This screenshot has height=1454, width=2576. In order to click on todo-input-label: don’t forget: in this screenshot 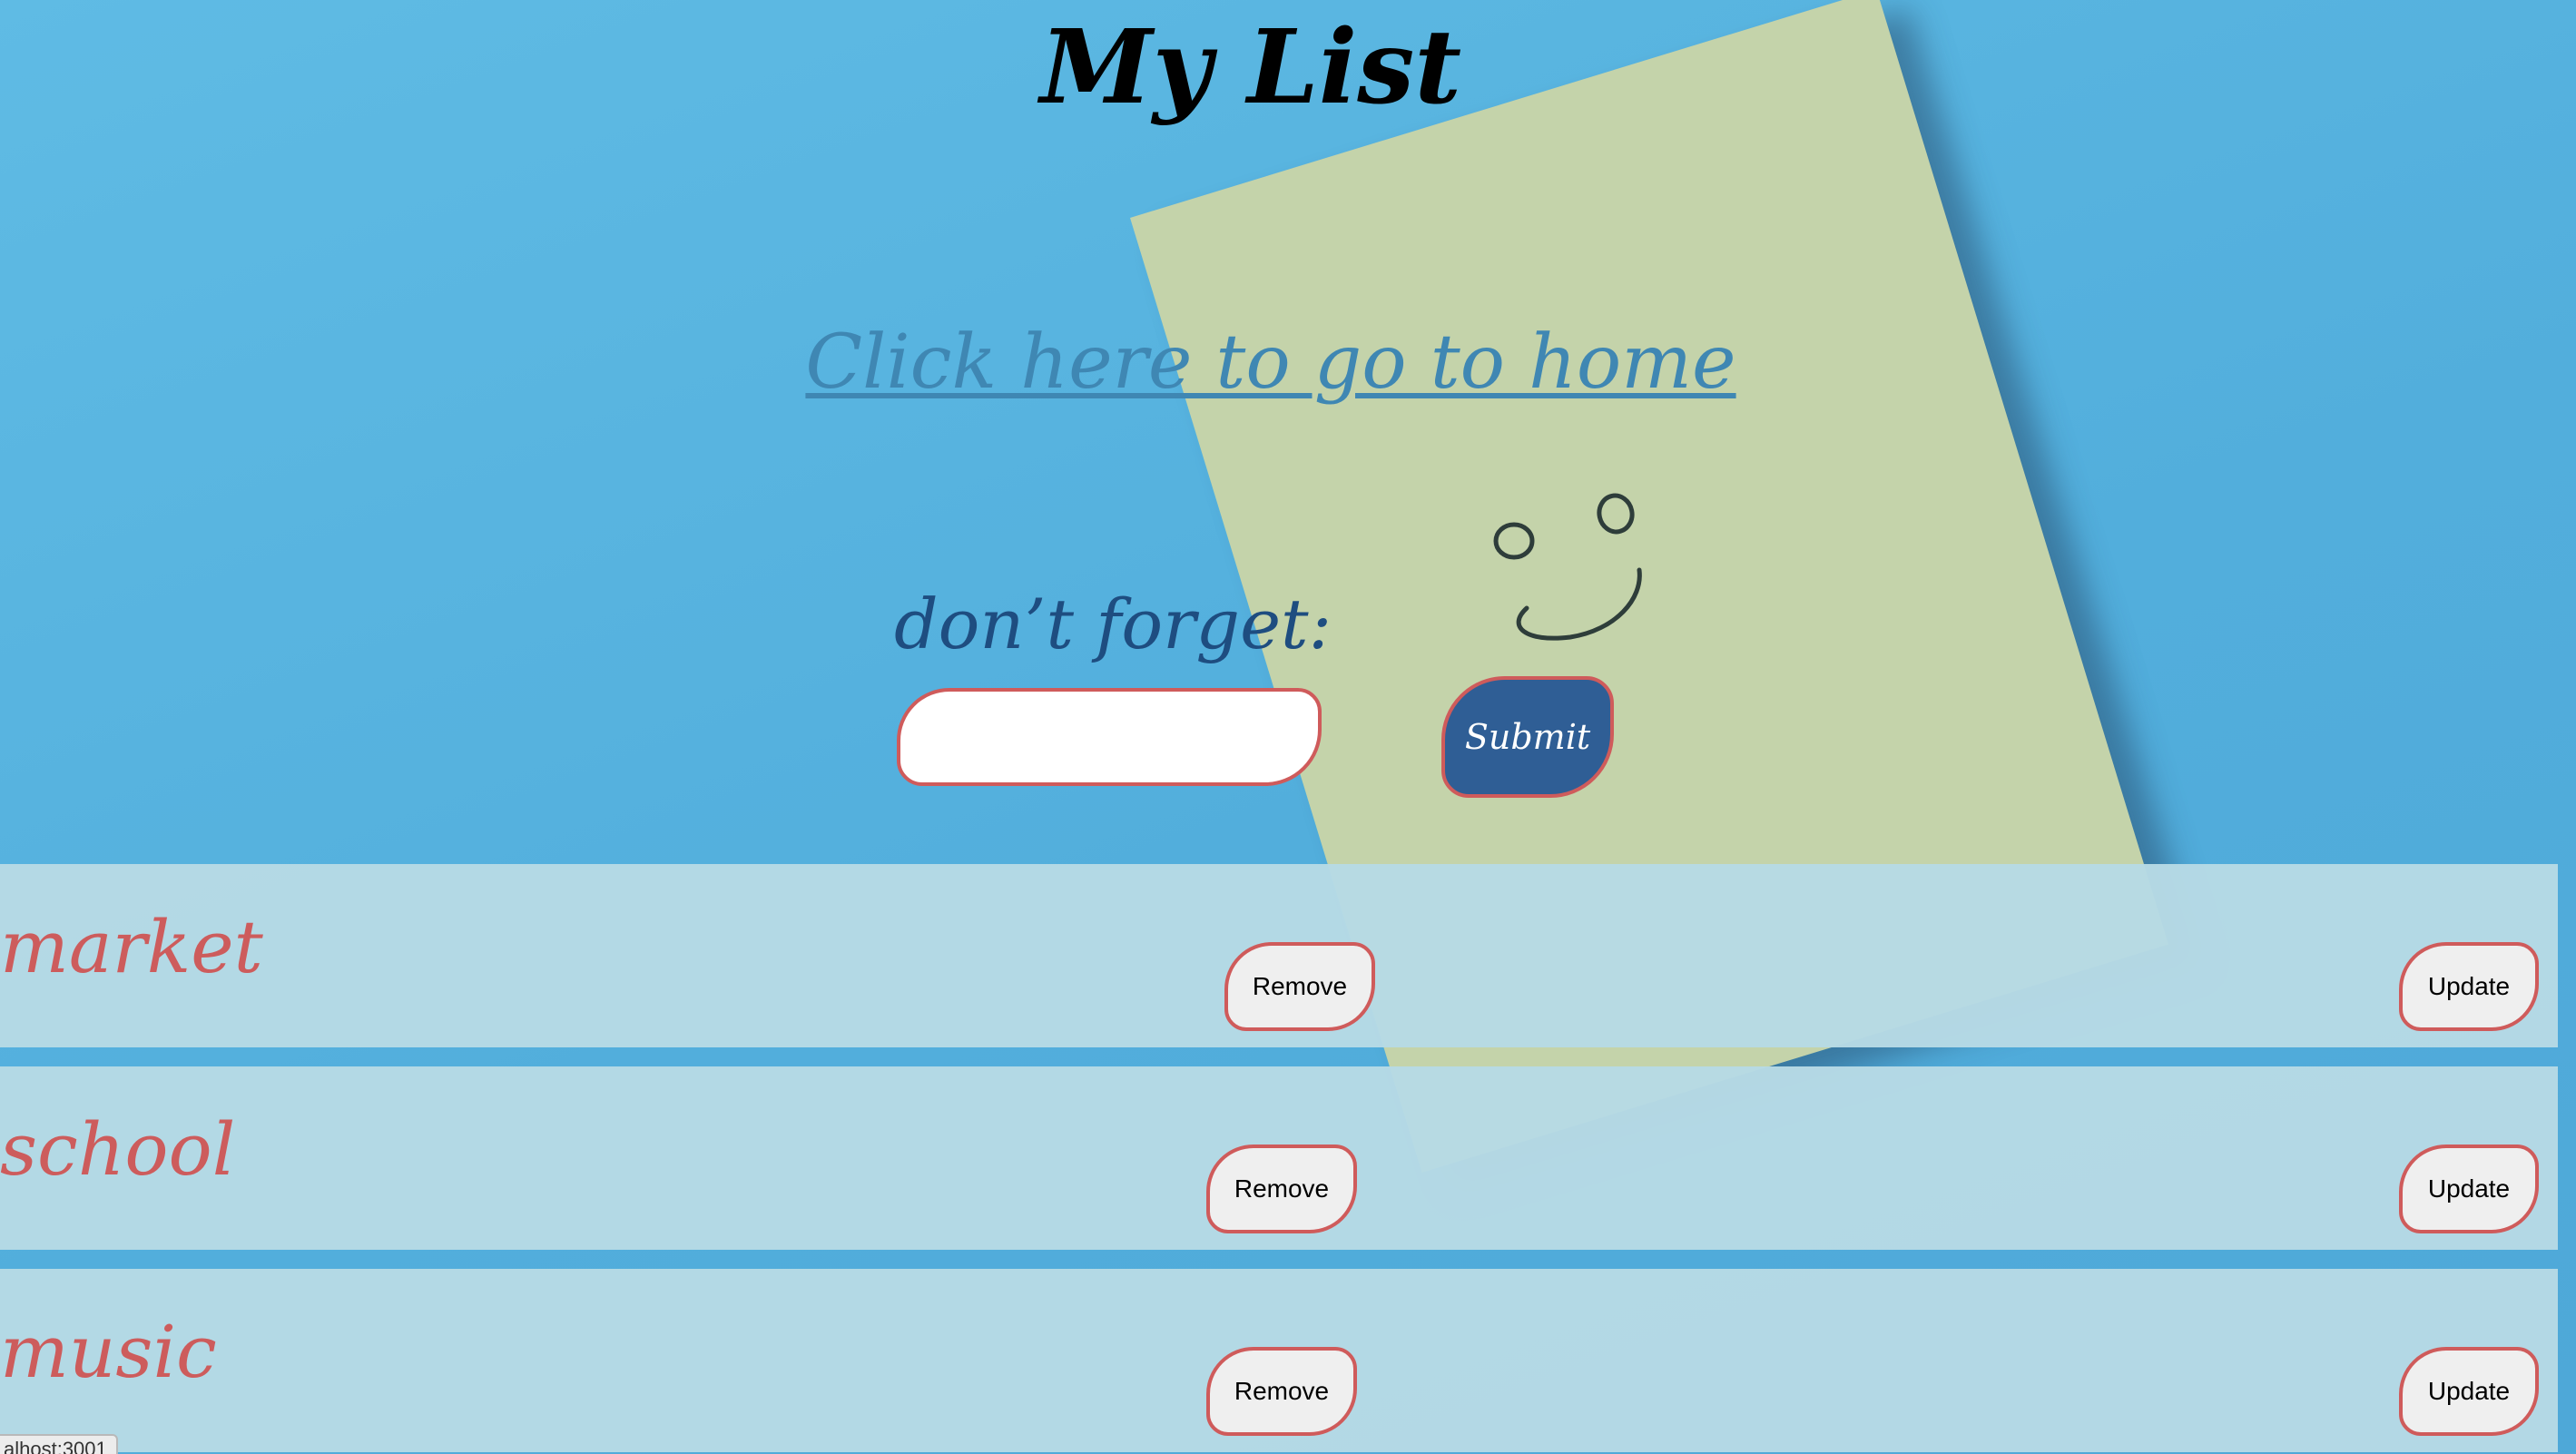, I will do `click(1113, 624)`.